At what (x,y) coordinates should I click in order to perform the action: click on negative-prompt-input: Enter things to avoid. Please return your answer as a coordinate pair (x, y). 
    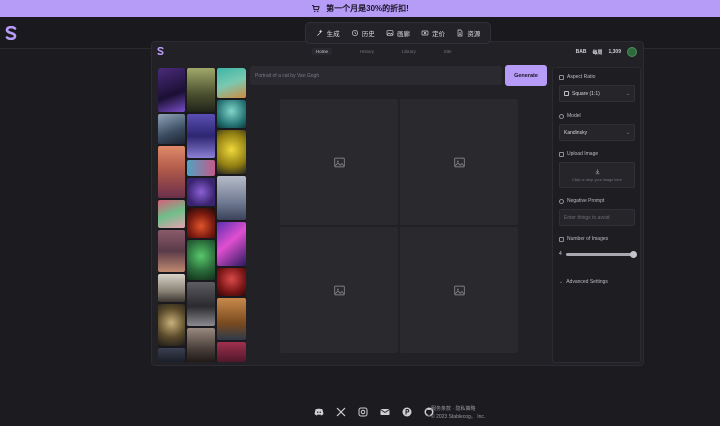
    Looking at the image, I should click on (597, 217).